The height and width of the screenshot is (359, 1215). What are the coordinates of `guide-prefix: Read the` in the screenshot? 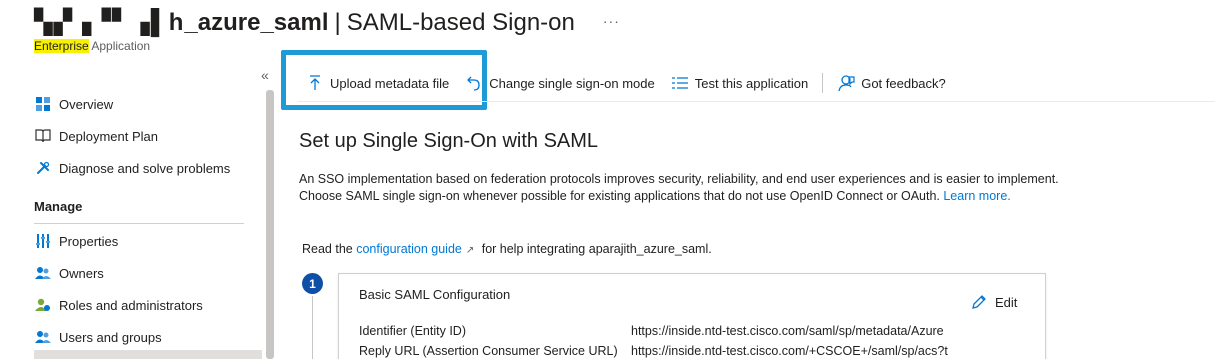 It's located at (329, 249).